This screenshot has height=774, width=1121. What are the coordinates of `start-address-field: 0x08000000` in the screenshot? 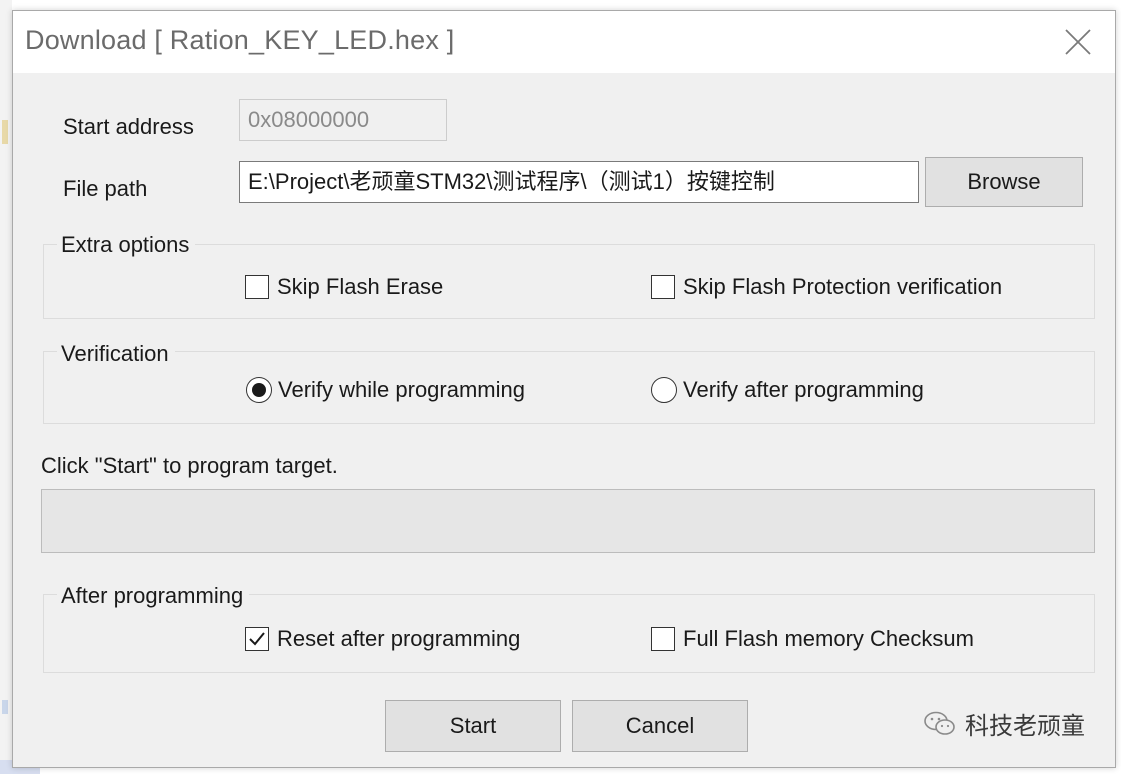 It's located at (343, 120).